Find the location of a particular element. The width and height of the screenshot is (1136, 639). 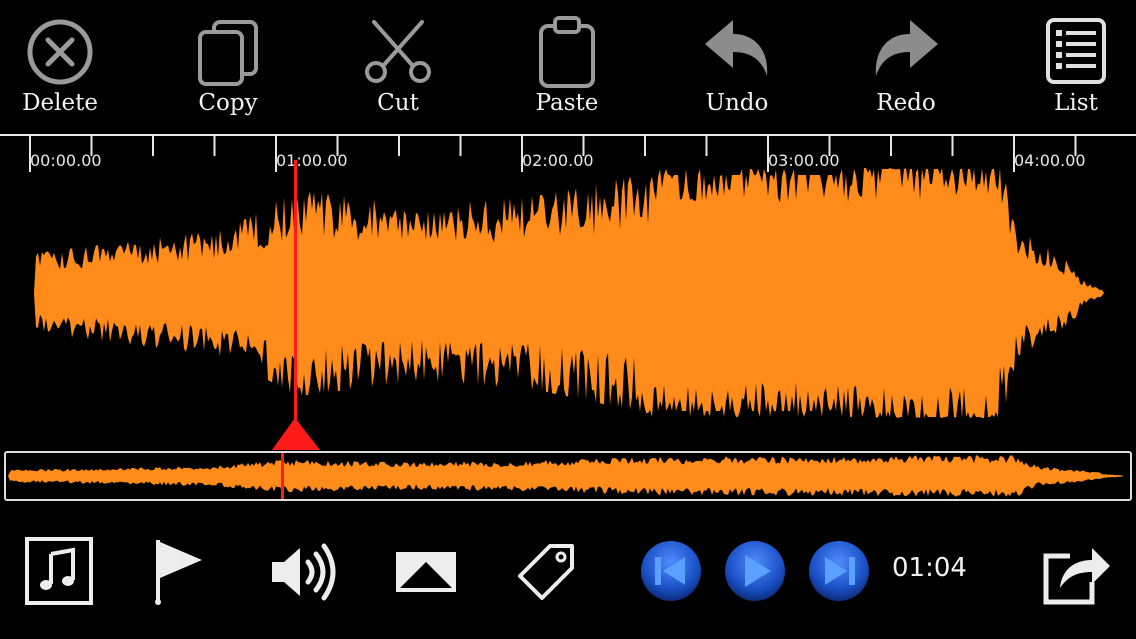

redo-arrow-icon is located at coordinates (906, 48).